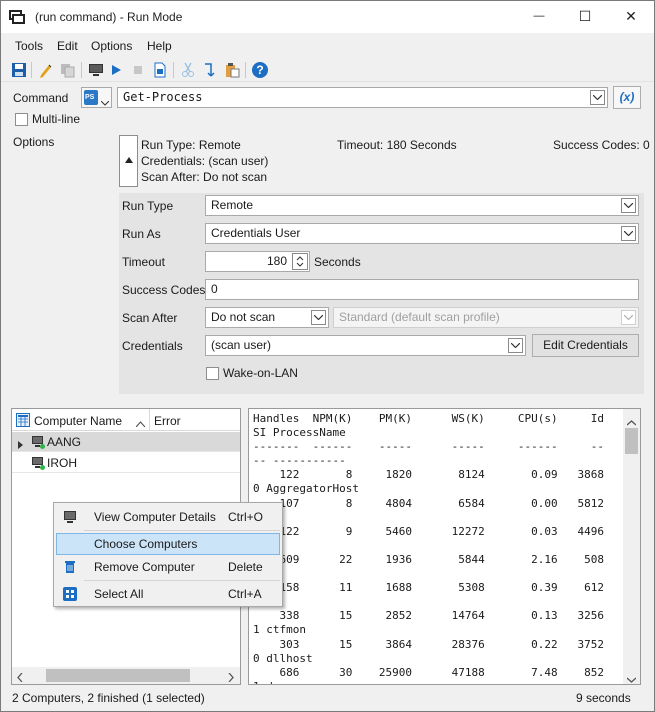 The width and height of the screenshot is (655, 712). I want to click on menu-tools: Tools, so click(29, 46).